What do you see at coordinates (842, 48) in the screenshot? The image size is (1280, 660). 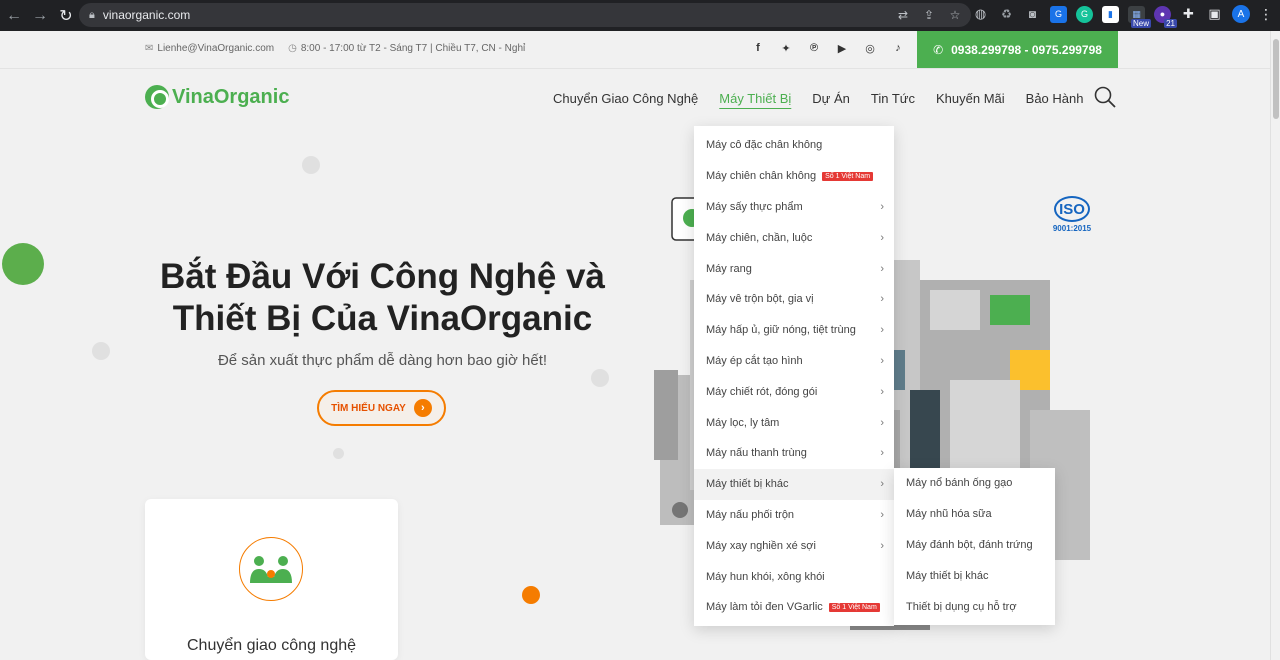 I see `youtube-icon: ▶` at bounding box center [842, 48].